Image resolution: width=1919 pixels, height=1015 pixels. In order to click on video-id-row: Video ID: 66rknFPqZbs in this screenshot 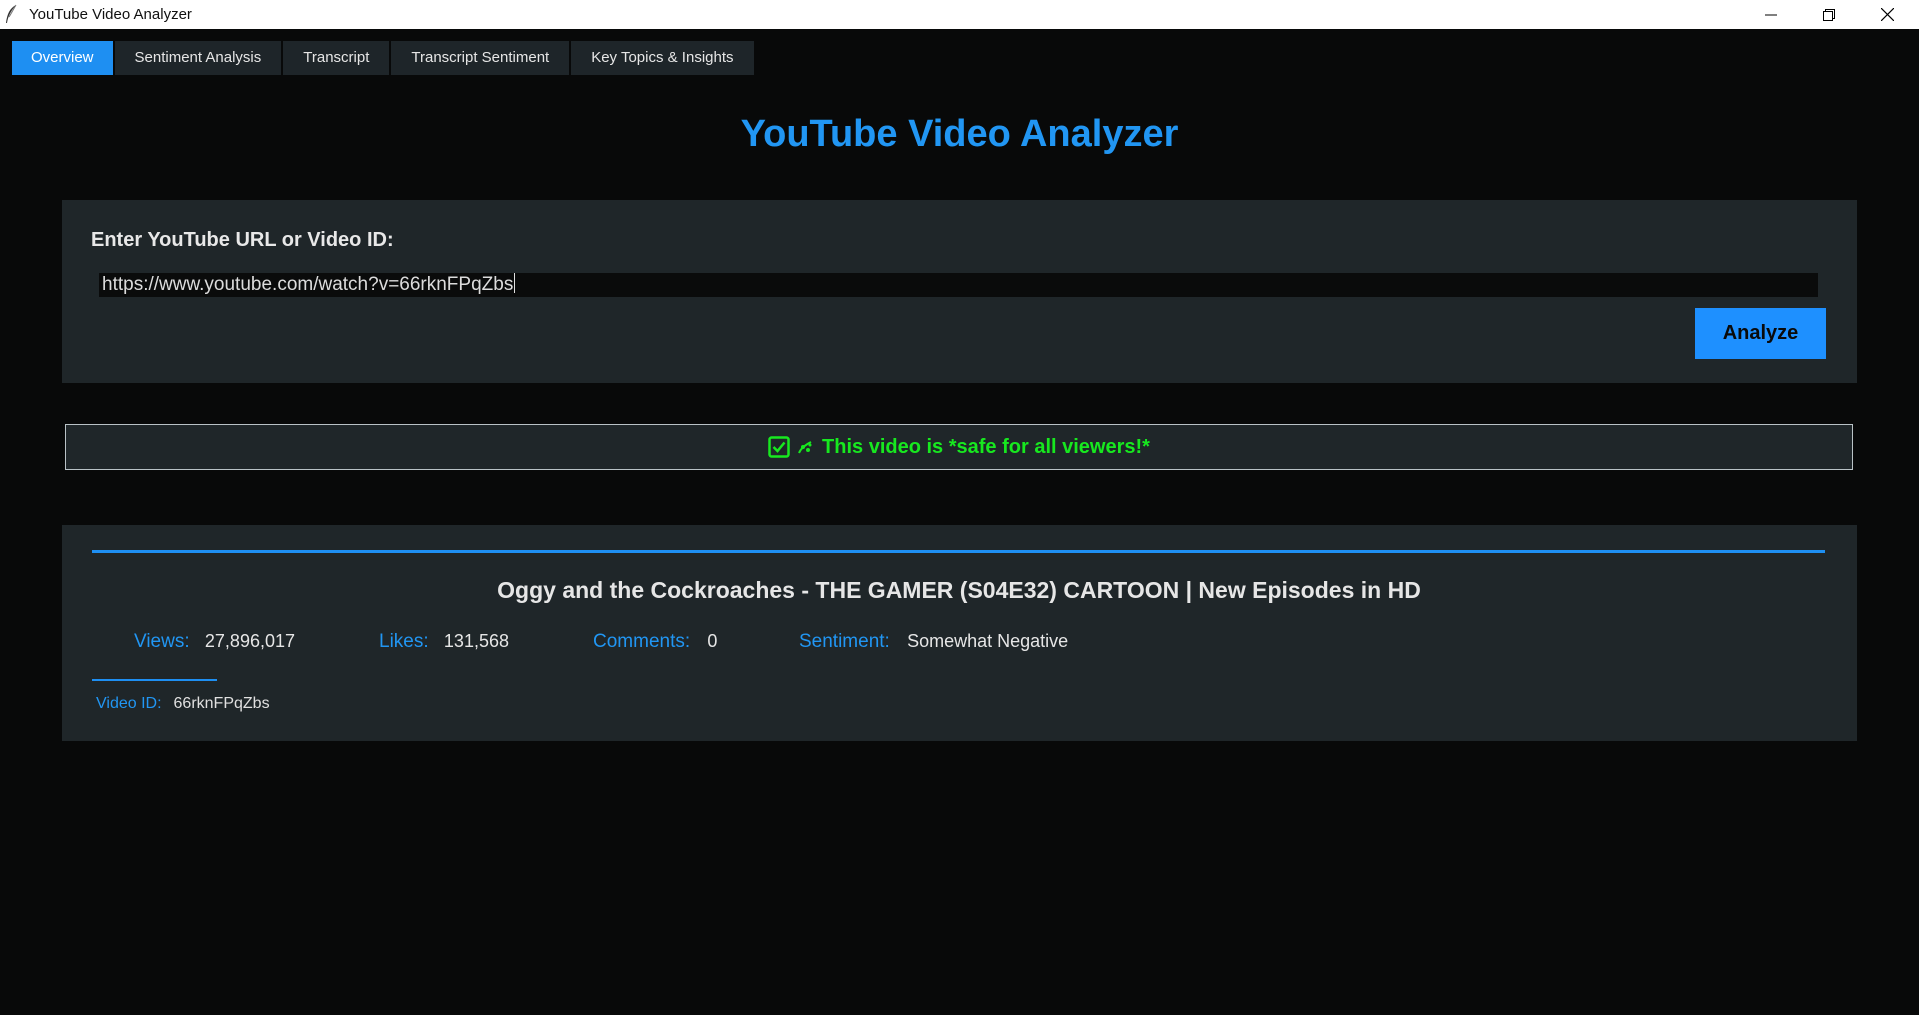, I will do `click(183, 704)`.